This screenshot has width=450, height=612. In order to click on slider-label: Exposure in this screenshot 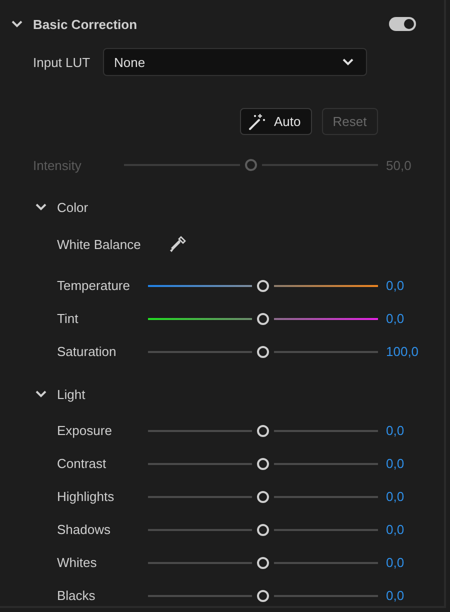, I will do `click(85, 430)`.